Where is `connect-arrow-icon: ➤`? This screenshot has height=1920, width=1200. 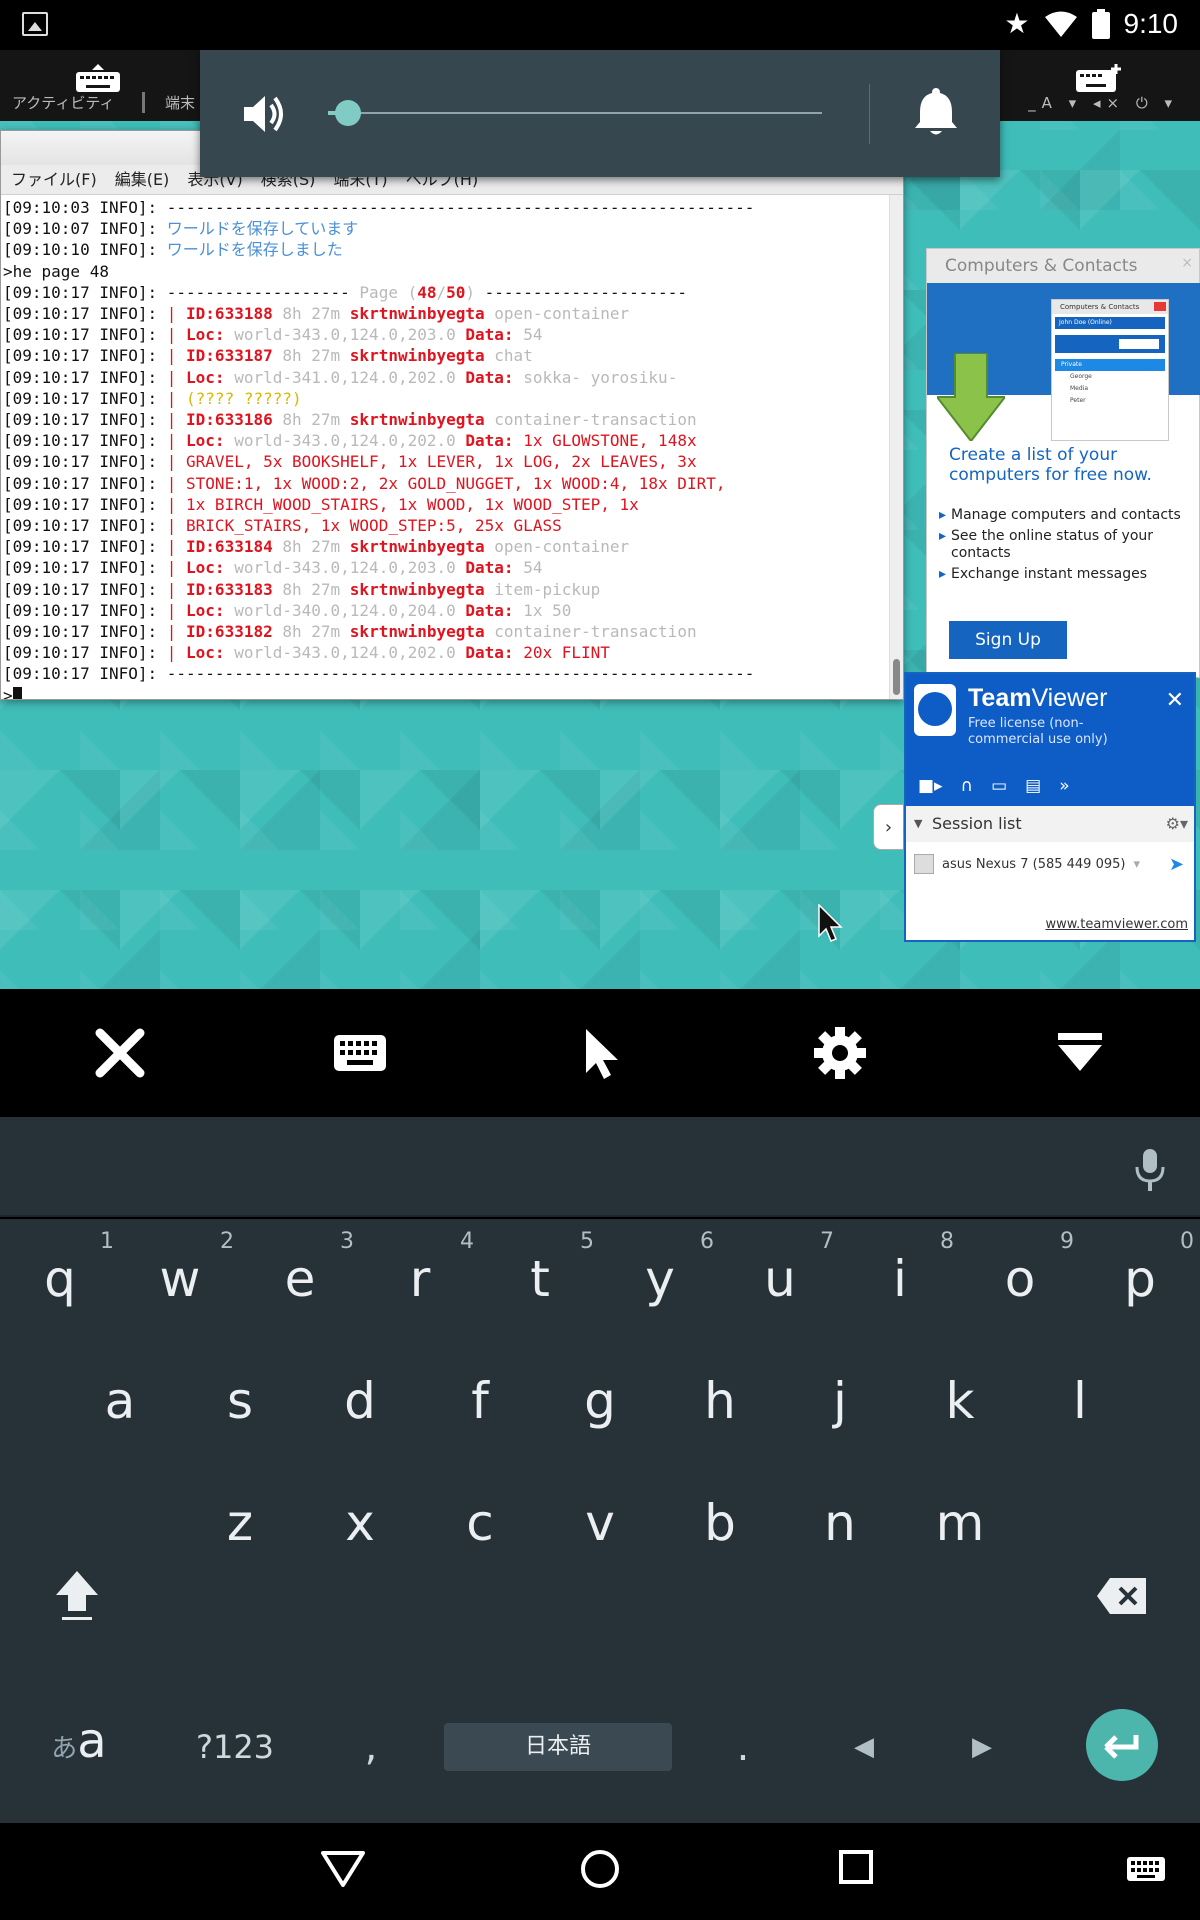
connect-arrow-icon: ➤ is located at coordinates (1176, 864).